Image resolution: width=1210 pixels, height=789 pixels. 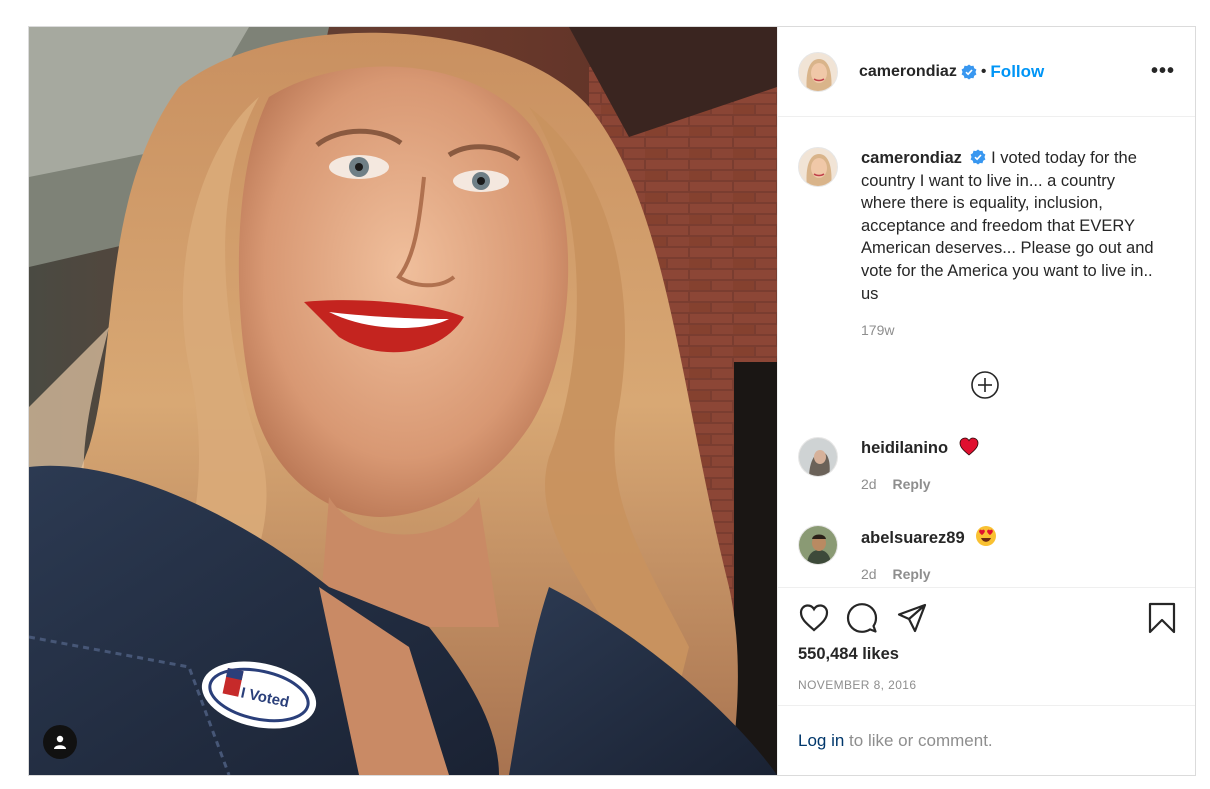 I want to click on save-bookmark-icon, so click(x=1162, y=618).